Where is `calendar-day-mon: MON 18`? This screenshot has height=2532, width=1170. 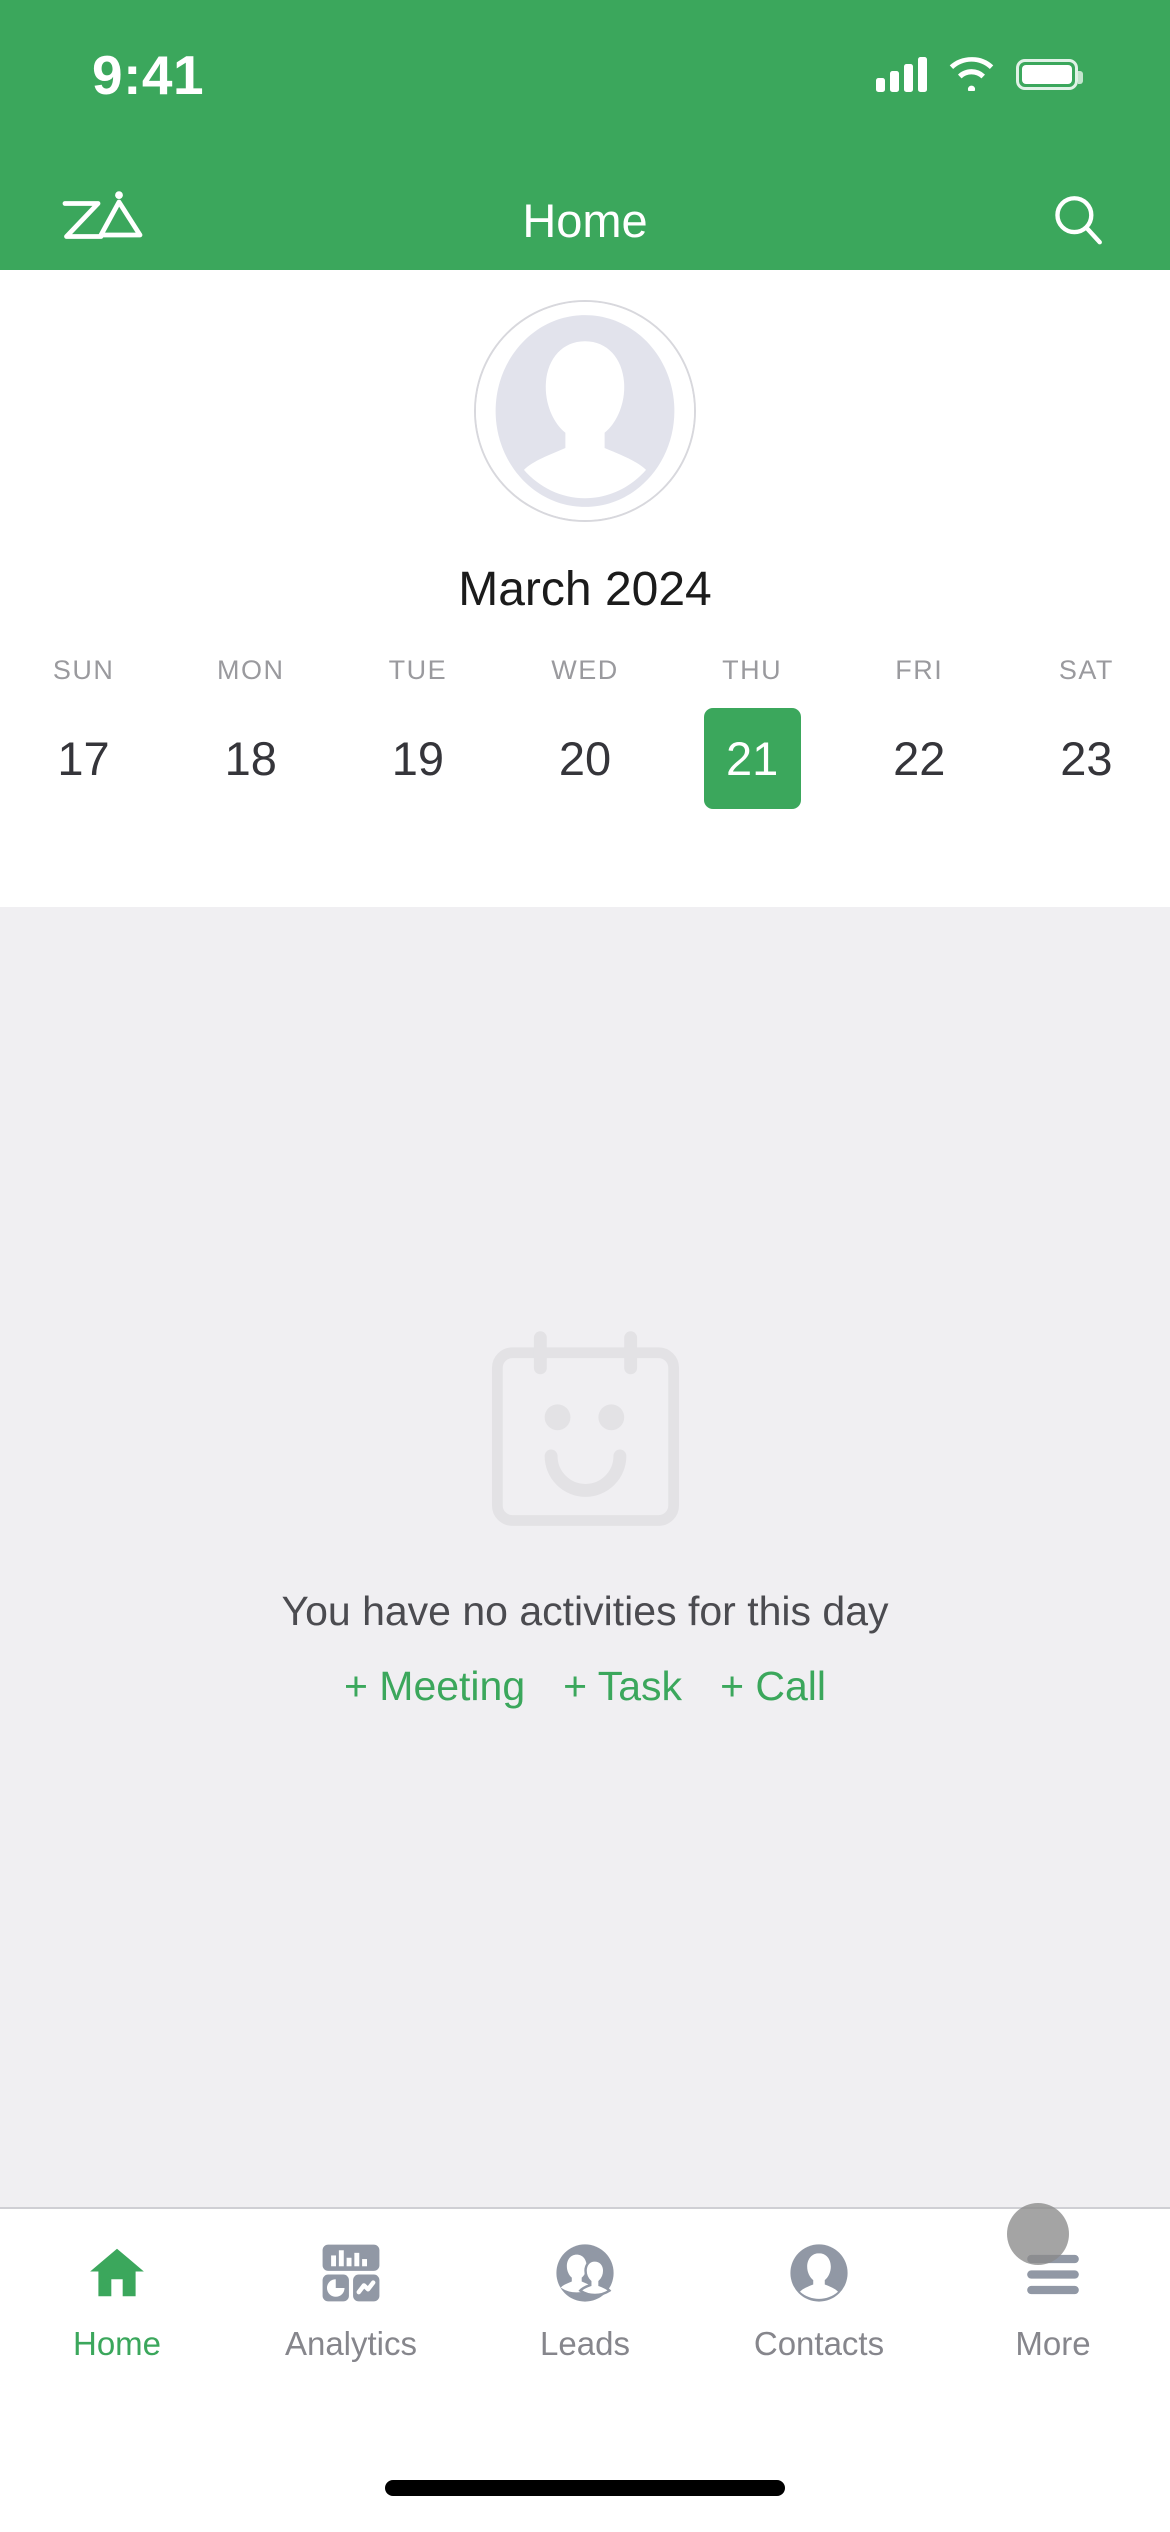
calendar-day-mon: MON 18 is located at coordinates (250, 732).